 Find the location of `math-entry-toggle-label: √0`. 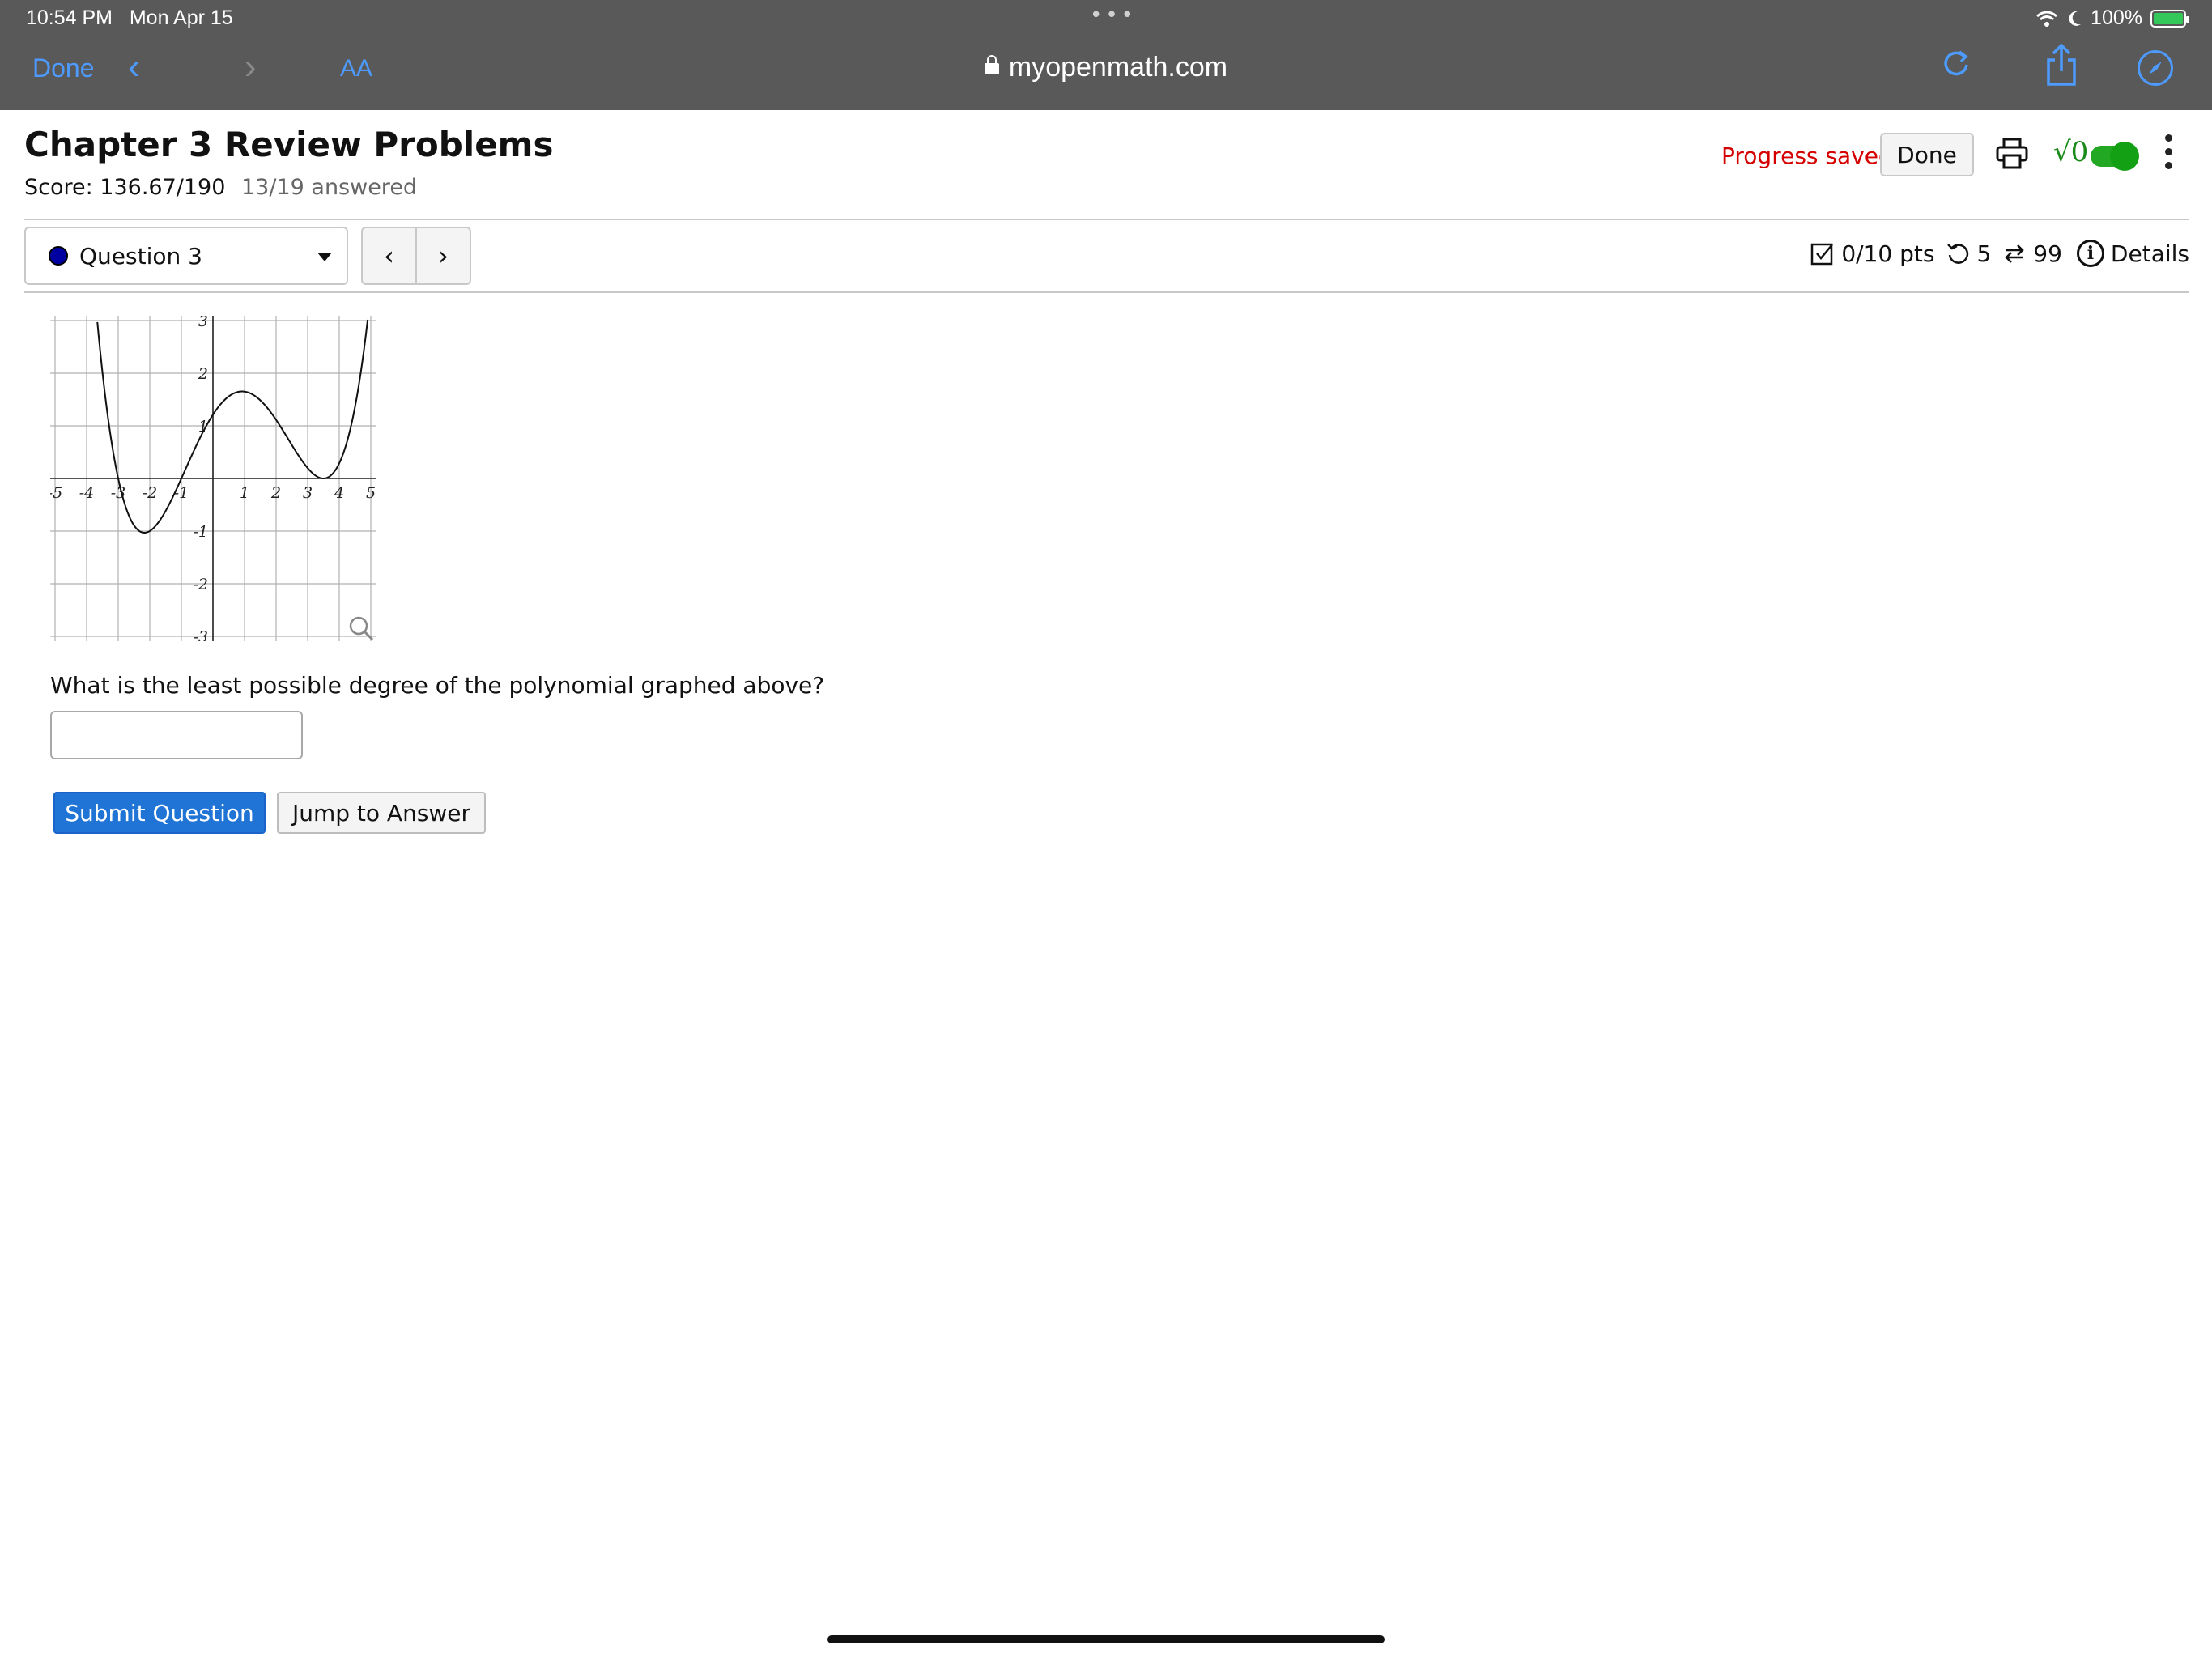

math-entry-toggle-label: √0 is located at coordinates (2071, 152).